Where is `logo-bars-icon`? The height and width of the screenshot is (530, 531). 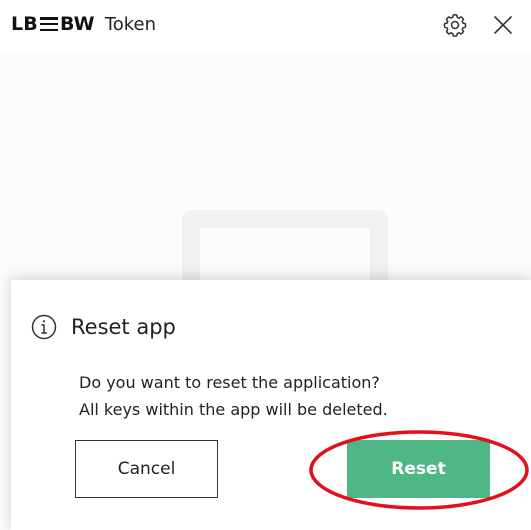
logo-bars-icon is located at coordinates (49, 24).